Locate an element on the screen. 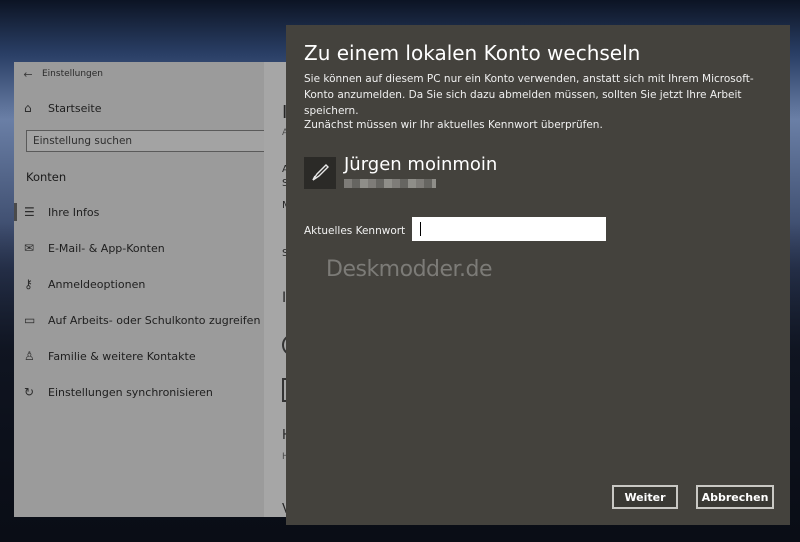 The width and height of the screenshot is (800, 542). settings-title: Einstellungen is located at coordinates (73, 74).